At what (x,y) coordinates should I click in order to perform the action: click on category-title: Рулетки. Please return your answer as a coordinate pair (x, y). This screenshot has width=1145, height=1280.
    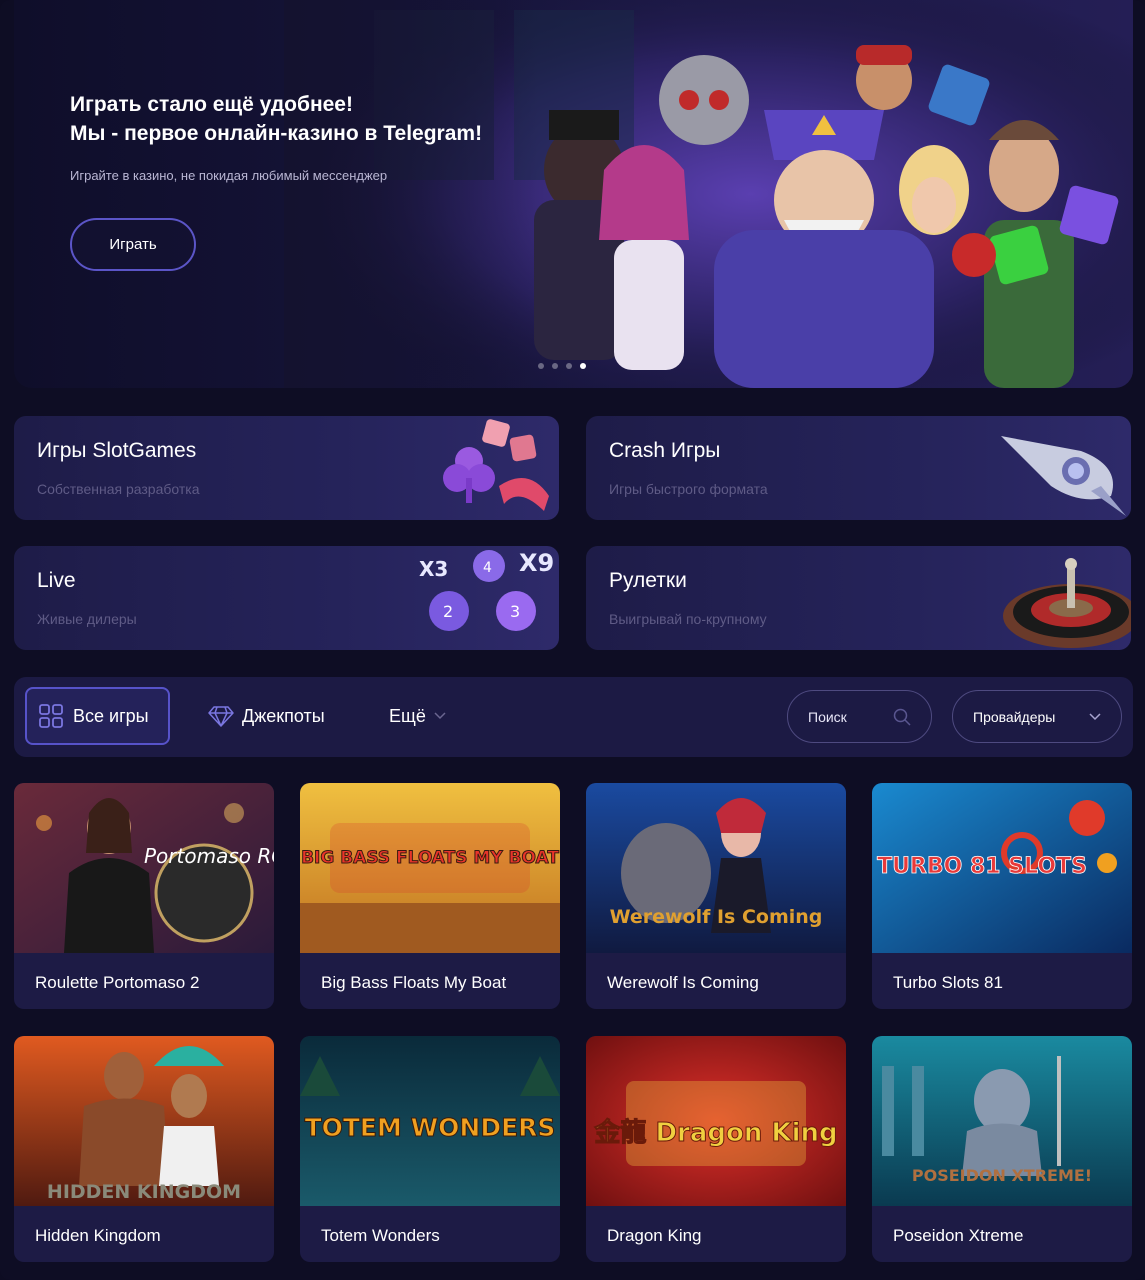
    Looking at the image, I should click on (648, 580).